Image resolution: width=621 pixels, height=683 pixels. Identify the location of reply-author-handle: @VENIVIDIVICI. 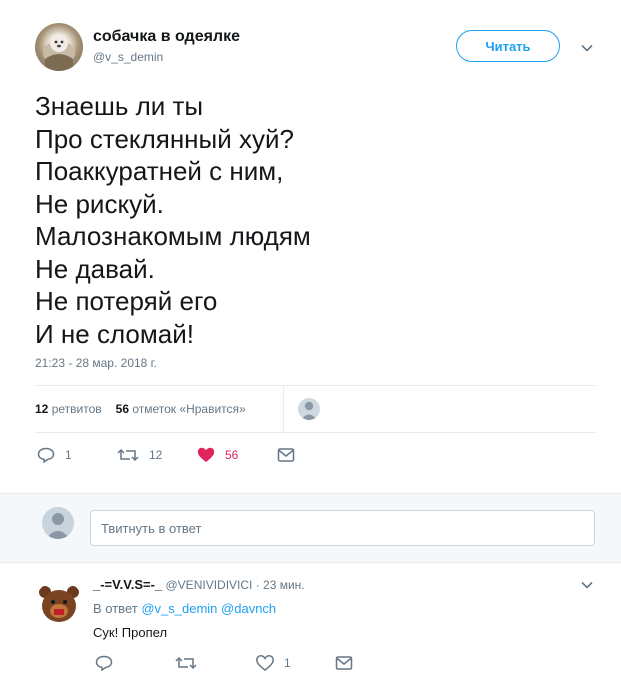
(209, 585).